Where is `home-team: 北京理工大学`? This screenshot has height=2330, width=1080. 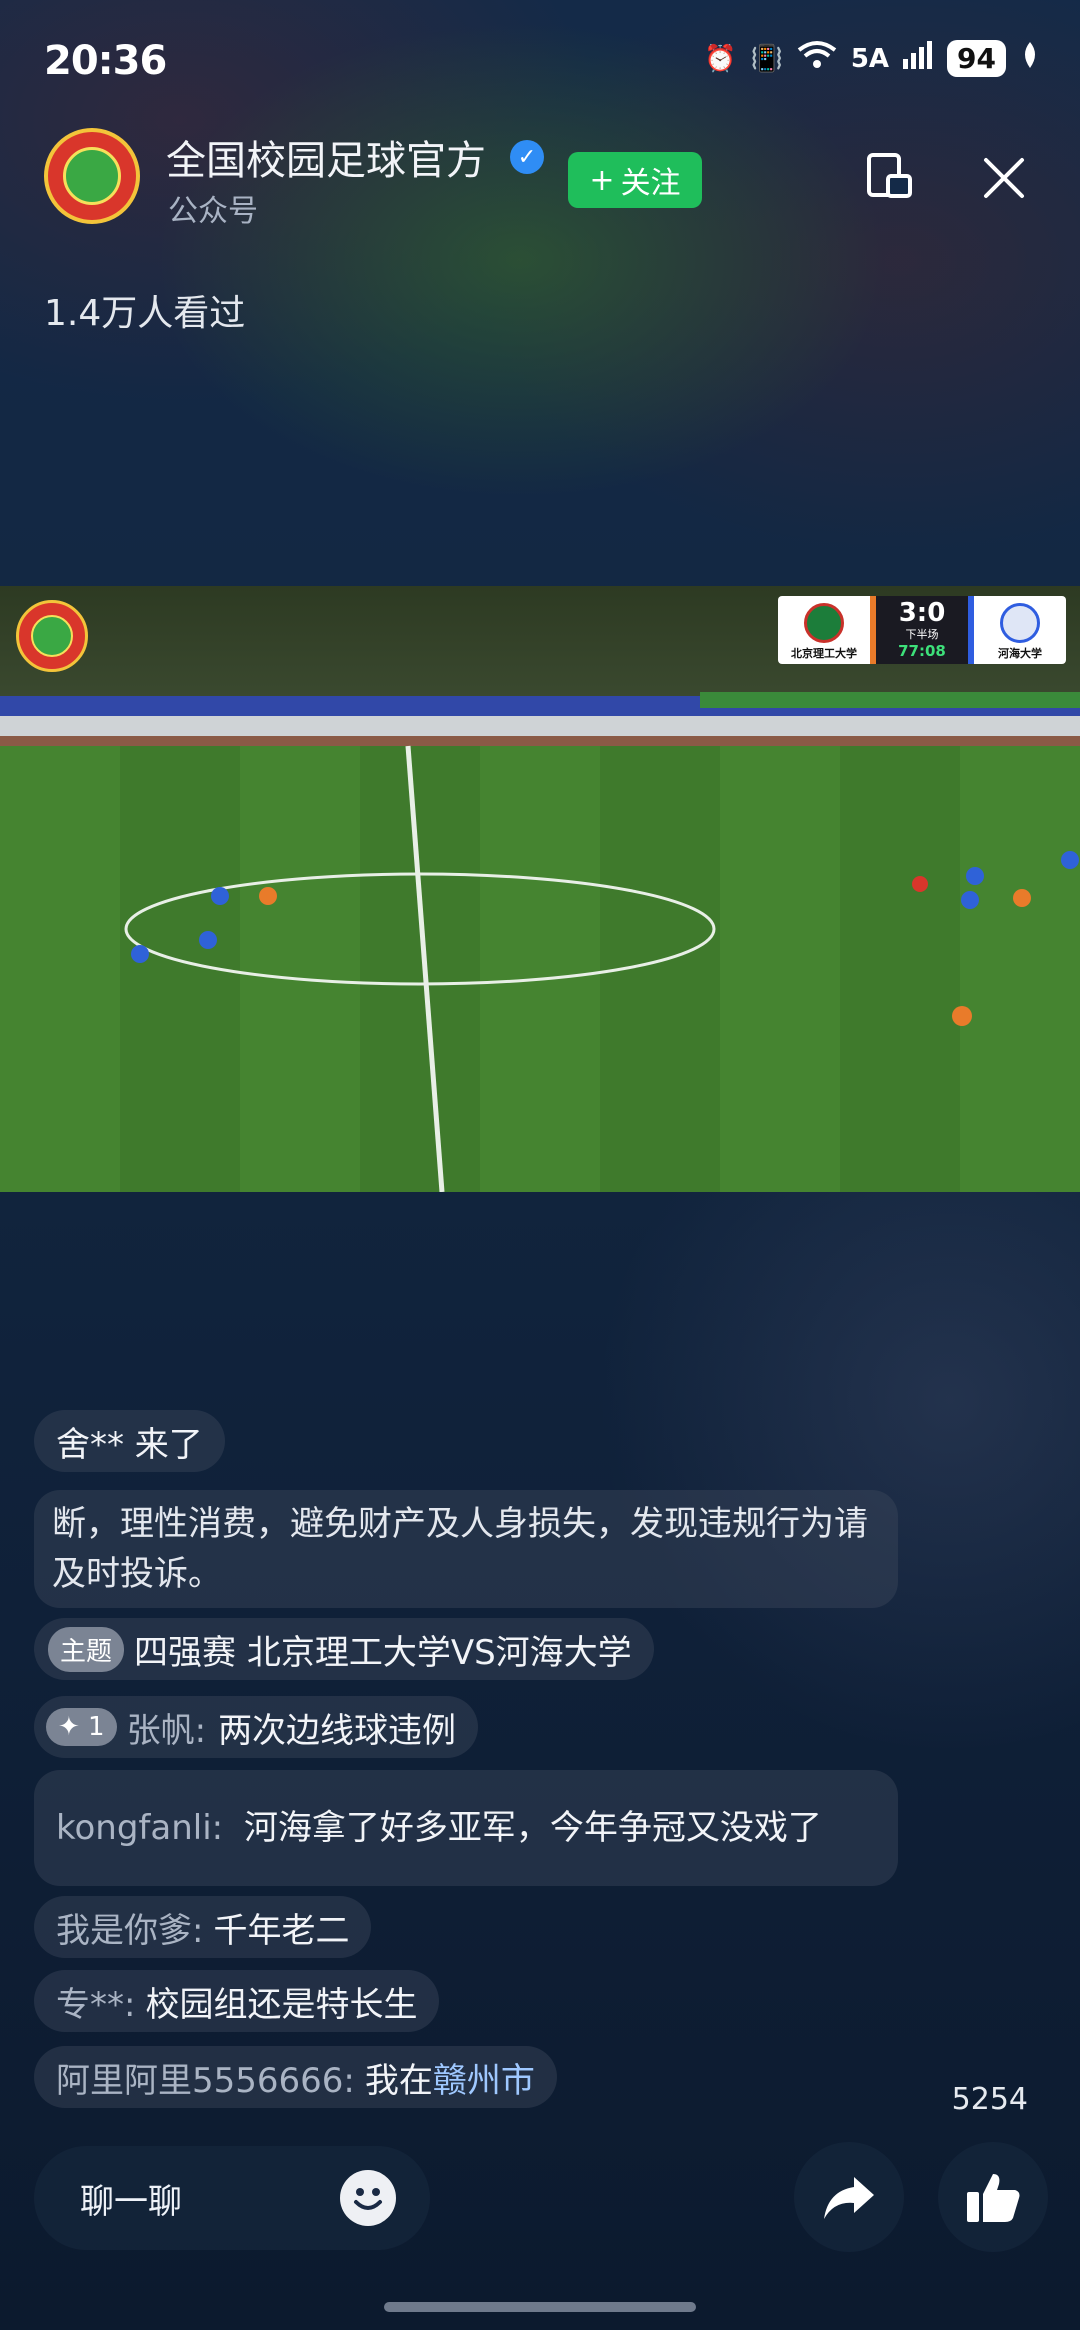
home-team: 北京理工大学 is located at coordinates (824, 630).